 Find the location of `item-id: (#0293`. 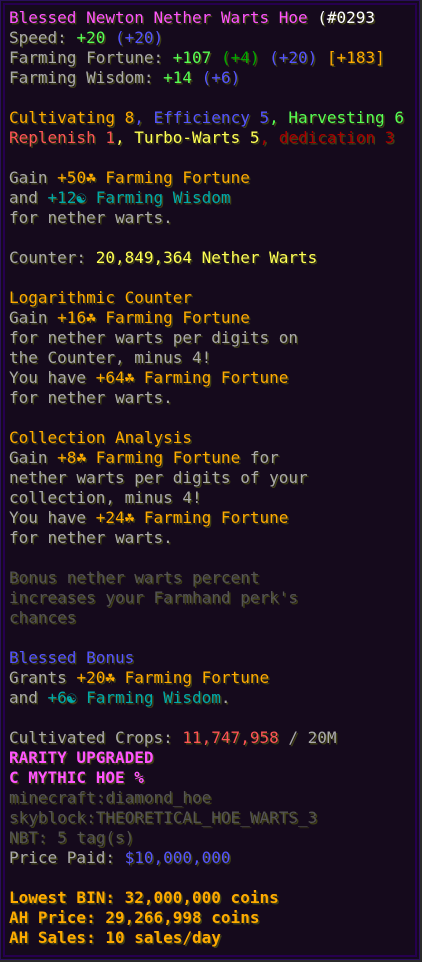

item-id: (#0293 is located at coordinates (346, 17).